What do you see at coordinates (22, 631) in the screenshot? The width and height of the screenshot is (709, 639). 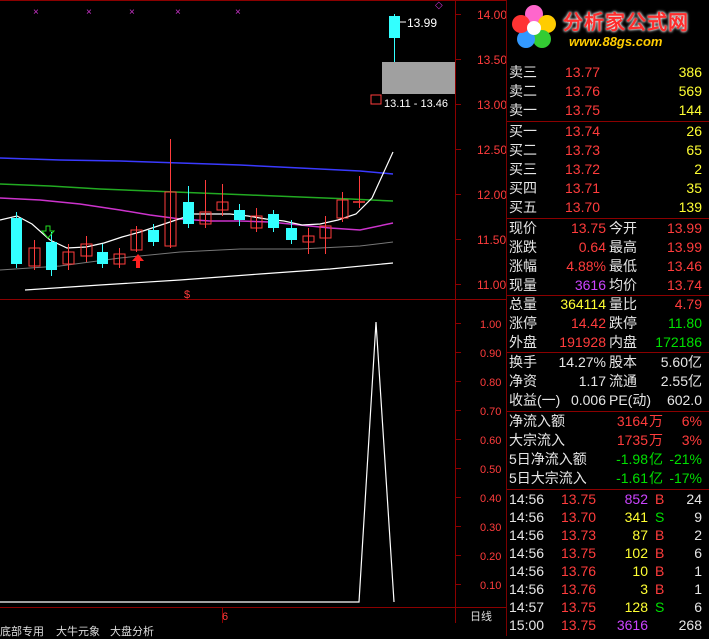 I see `tab-bottom-special: 底部专用` at bounding box center [22, 631].